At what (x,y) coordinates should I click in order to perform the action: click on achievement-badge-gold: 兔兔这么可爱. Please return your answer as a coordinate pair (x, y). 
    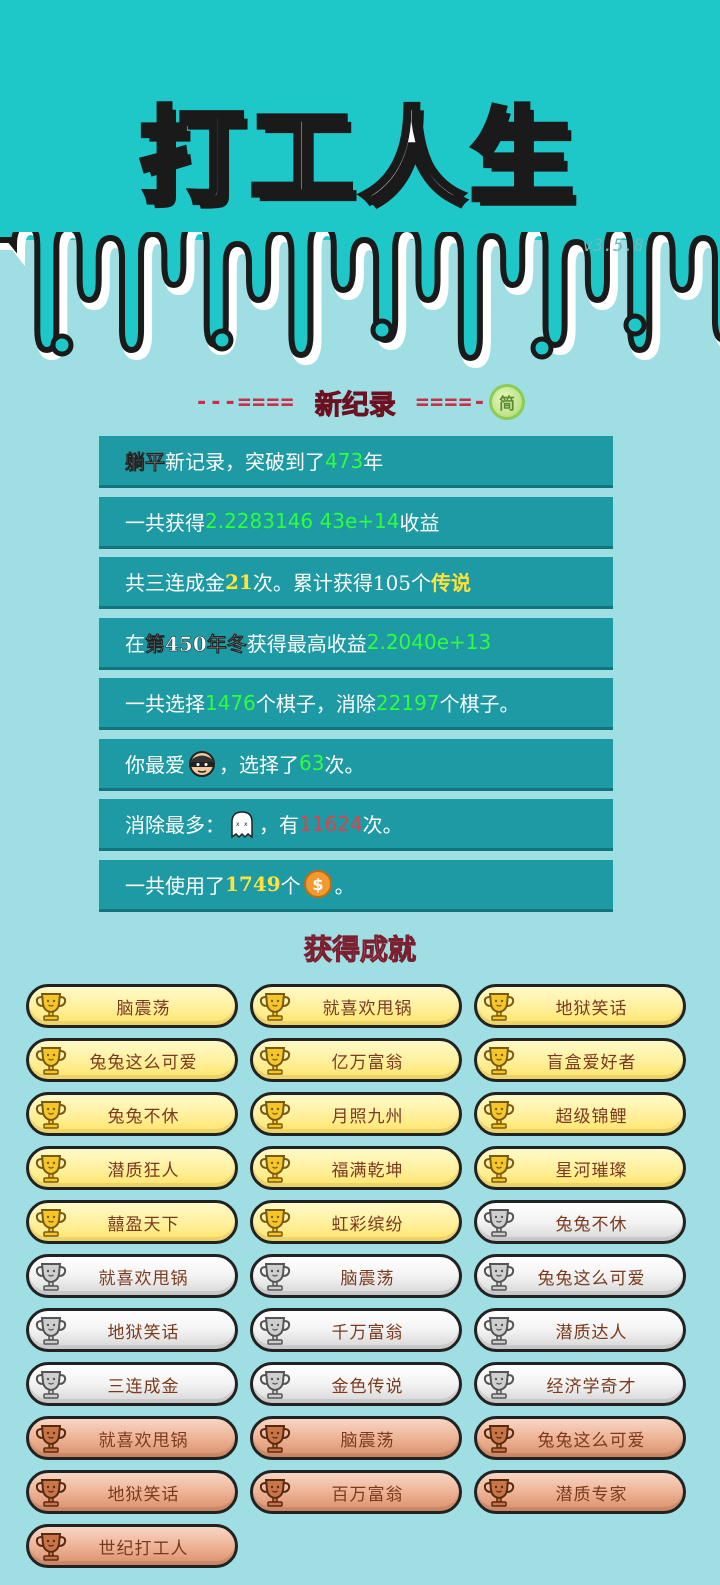
    Looking at the image, I should click on (132, 1060).